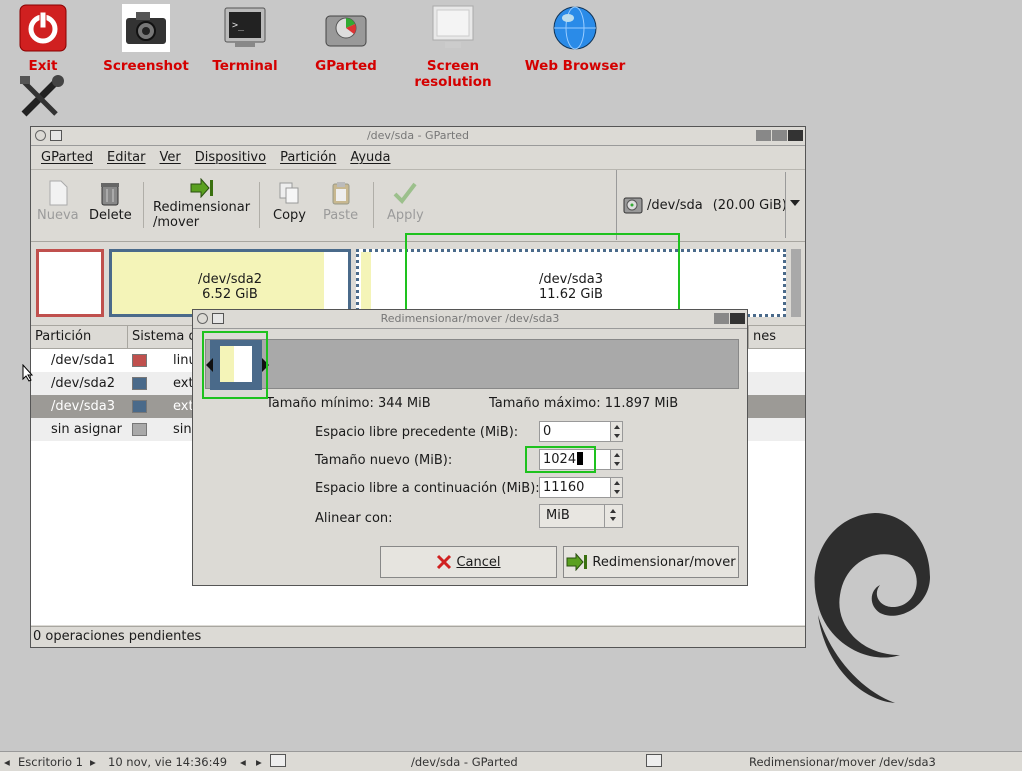 This screenshot has width=1022, height=771. Describe the element at coordinates (70, 283) in the screenshot. I see `partition-block-sda1` at that location.